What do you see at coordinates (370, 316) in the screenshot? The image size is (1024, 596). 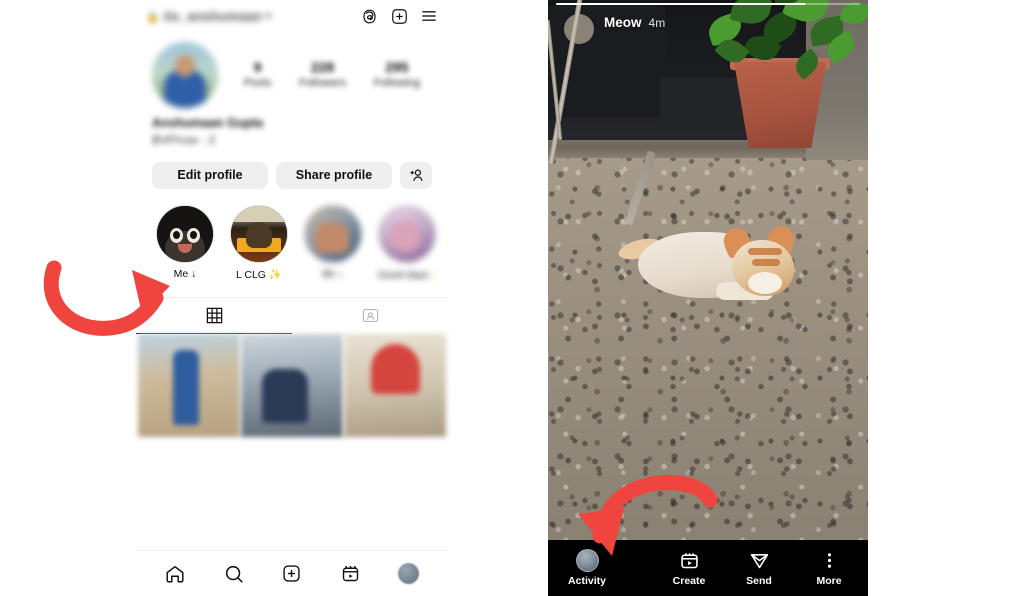 I see `tab-tagged` at bounding box center [370, 316].